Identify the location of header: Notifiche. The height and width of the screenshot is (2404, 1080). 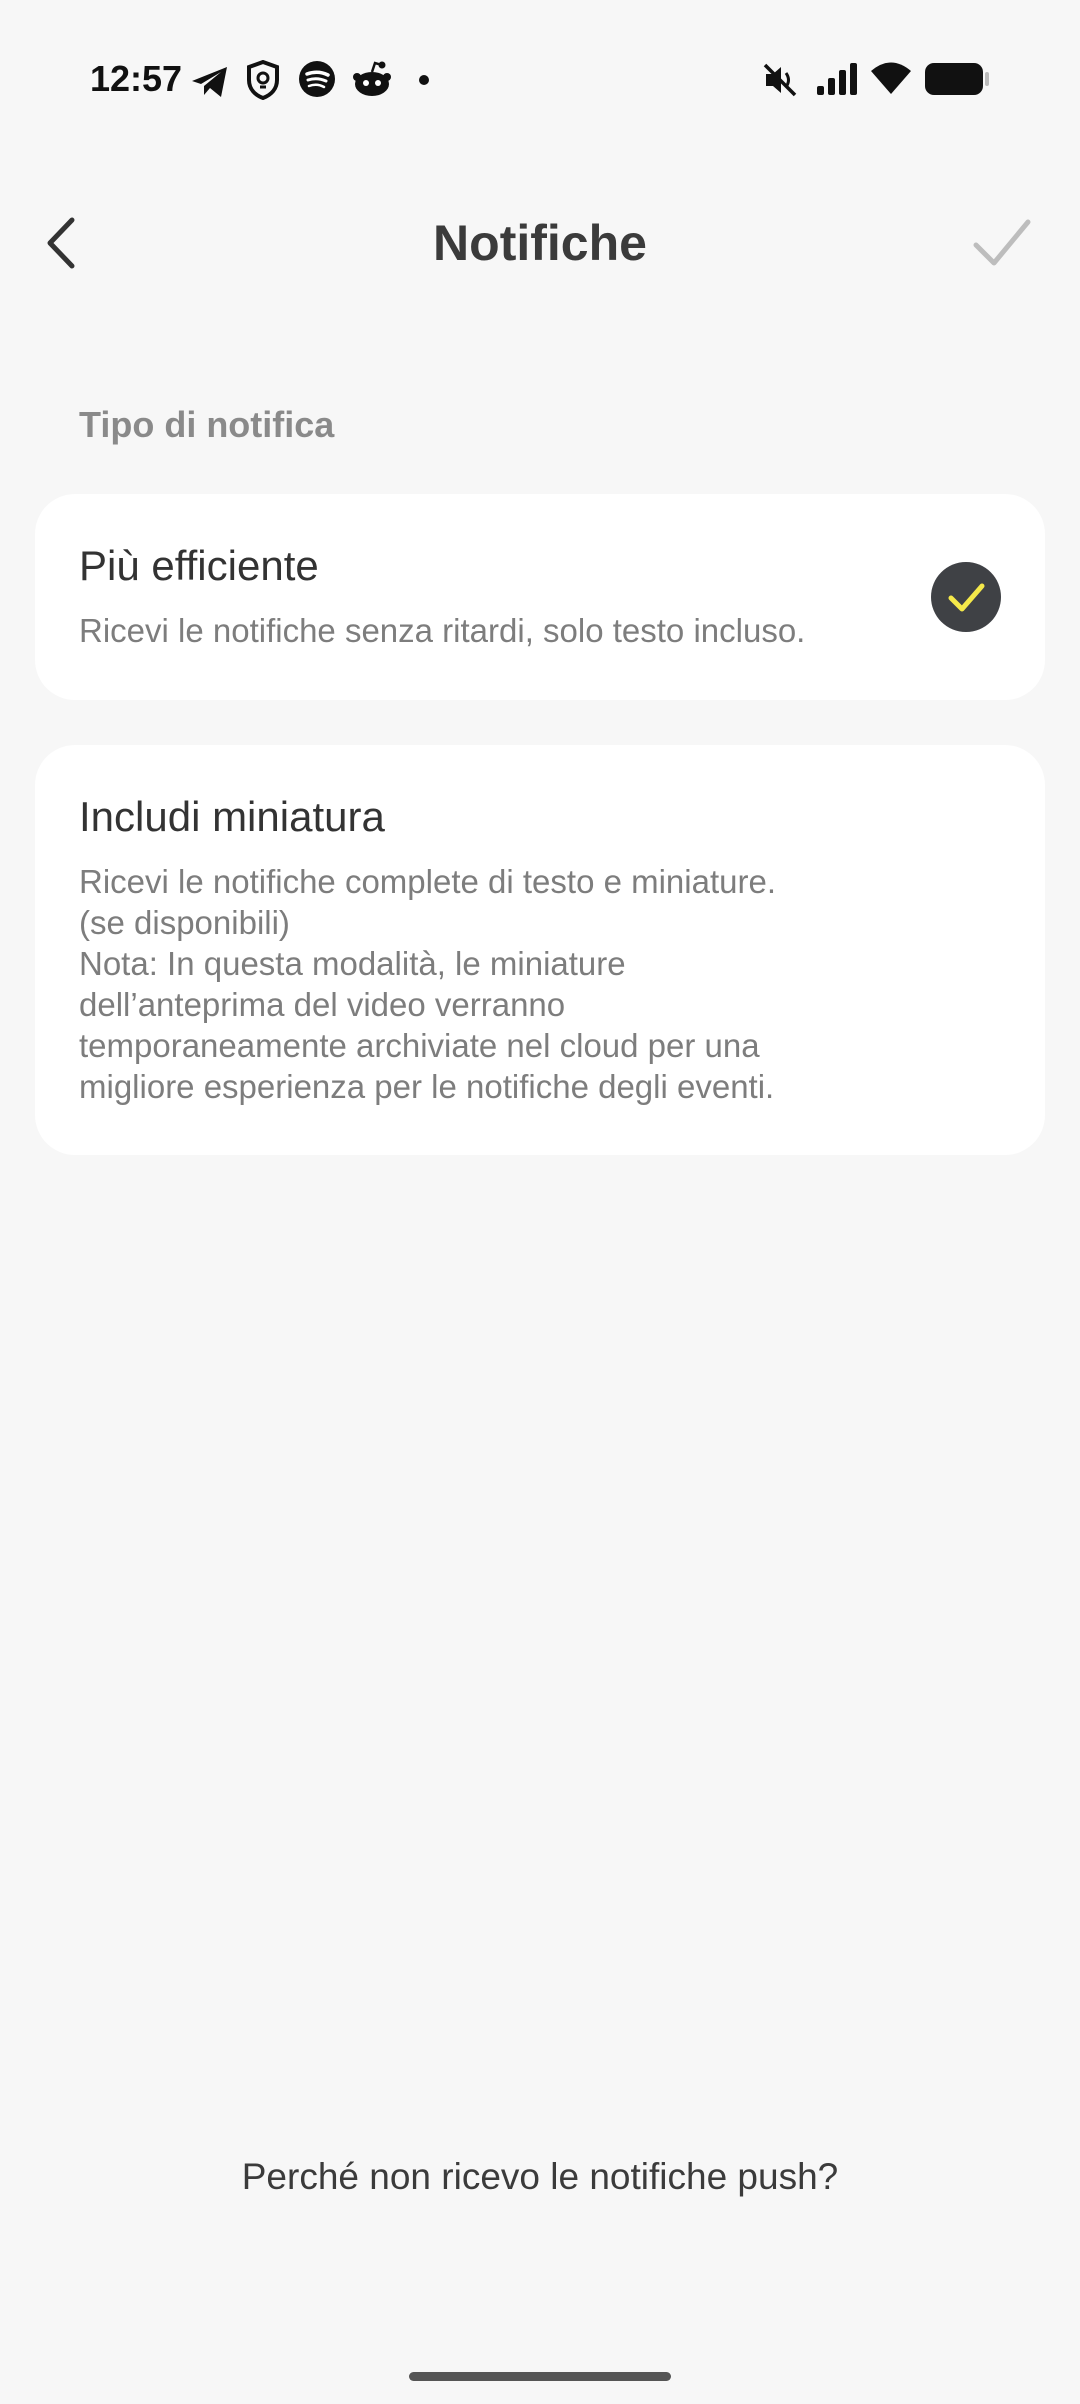
(540, 242).